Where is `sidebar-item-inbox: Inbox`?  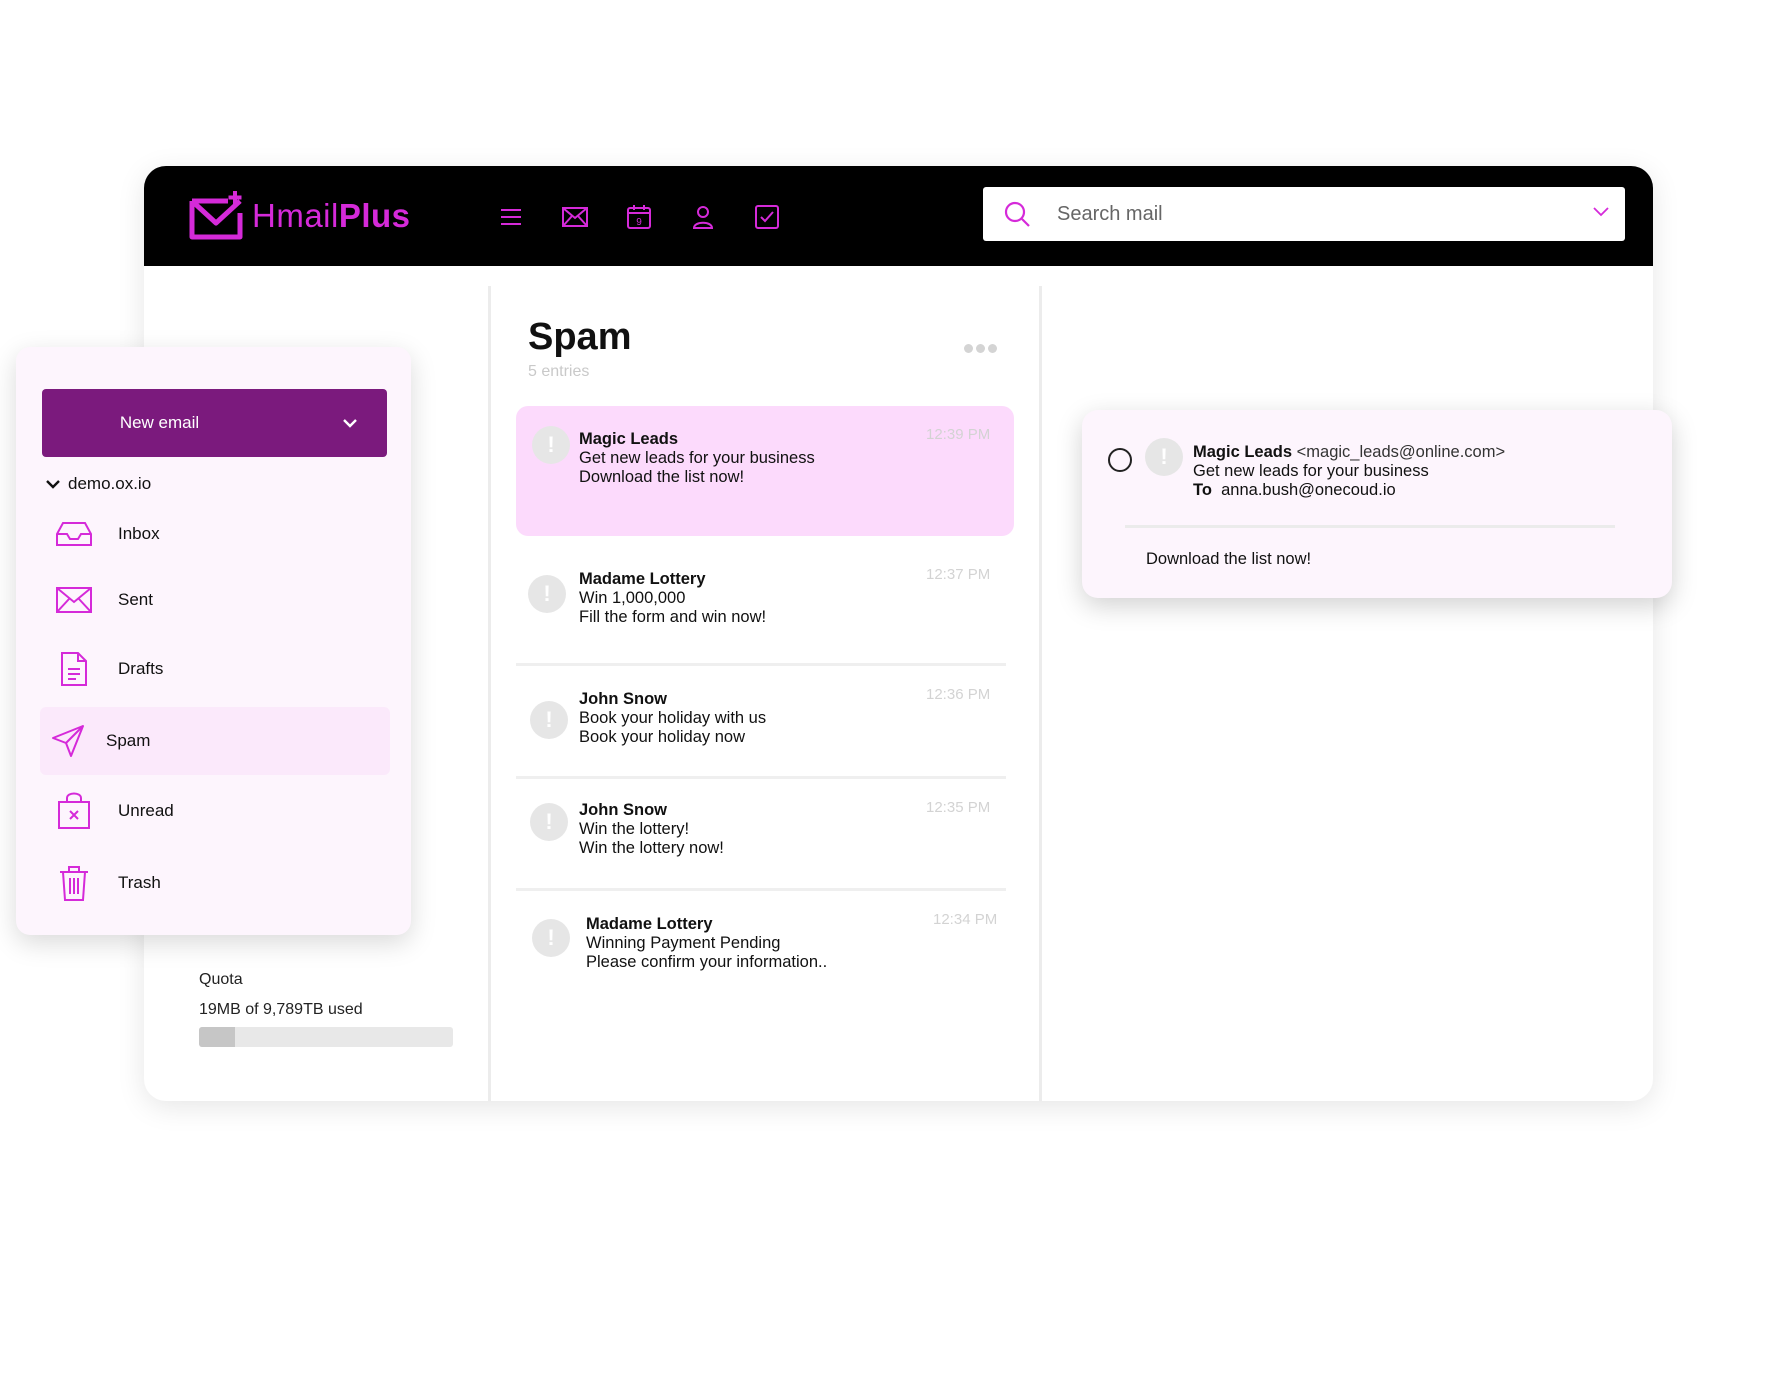 sidebar-item-inbox: Inbox is located at coordinates (215, 534).